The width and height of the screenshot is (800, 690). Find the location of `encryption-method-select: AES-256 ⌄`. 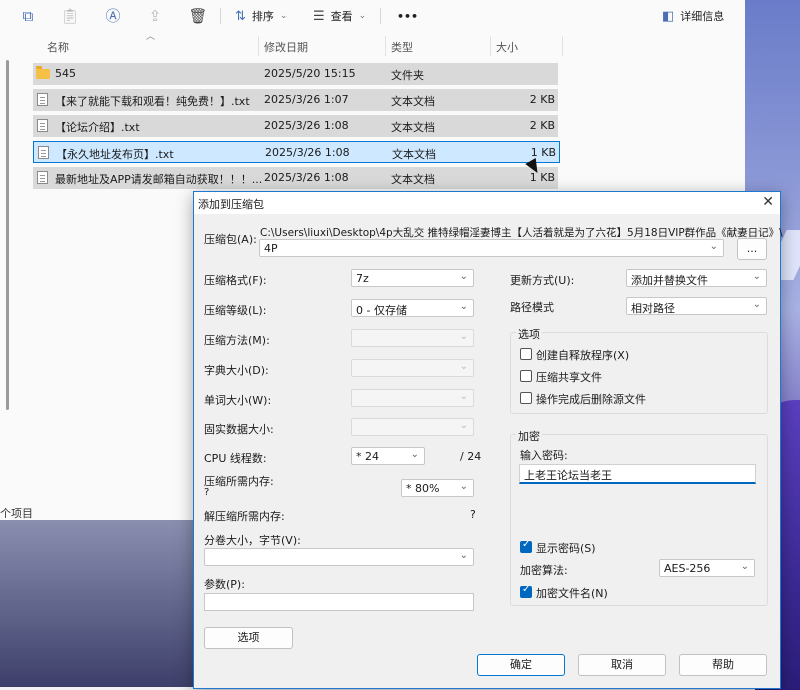

encryption-method-select: AES-256 ⌄ is located at coordinates (707, 568).